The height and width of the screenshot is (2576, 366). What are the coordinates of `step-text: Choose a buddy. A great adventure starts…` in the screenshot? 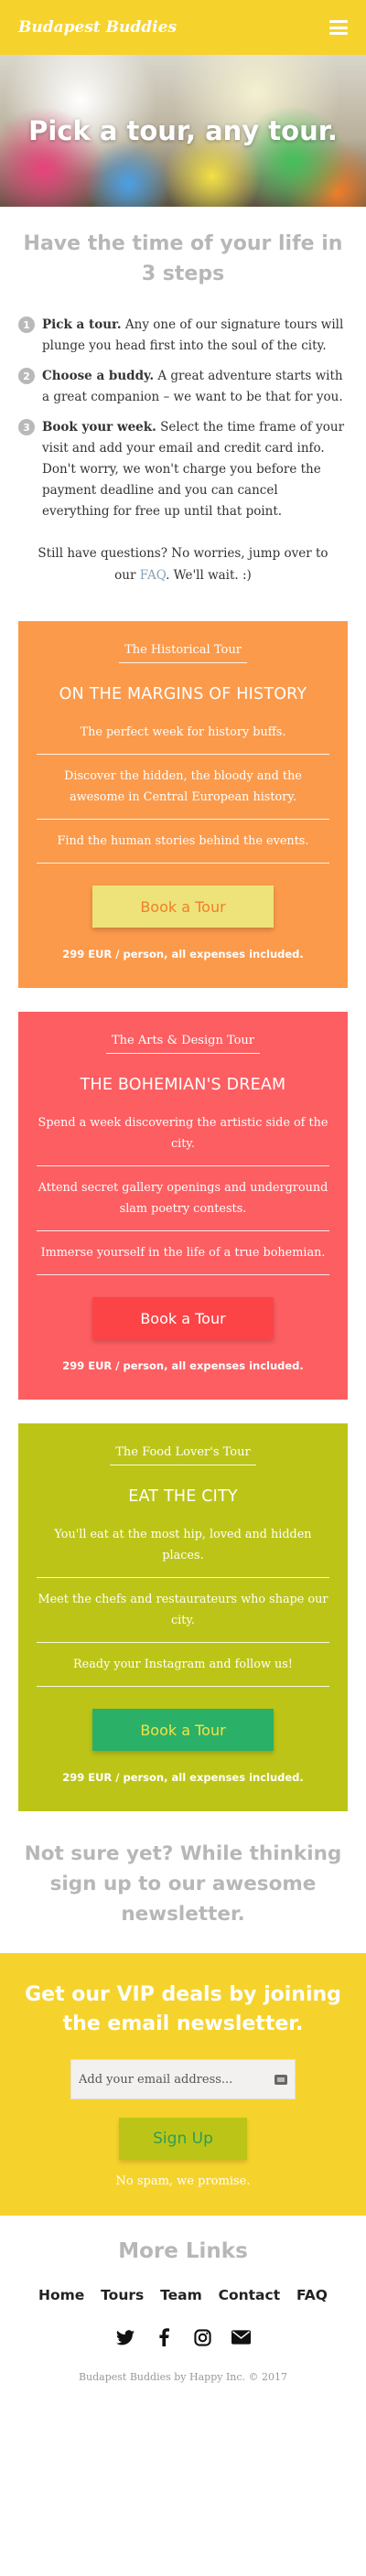 It's located at (195, 387).